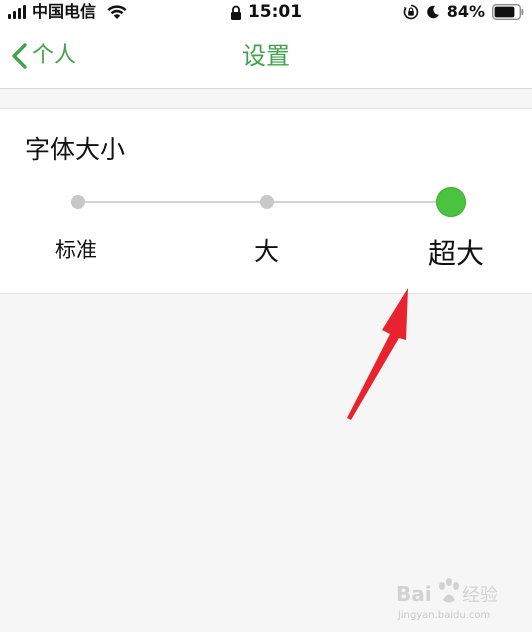  Describe the element at coordinates (456, 254) in the screenshot. I see `size-option-extra-large: 超大` at that location.